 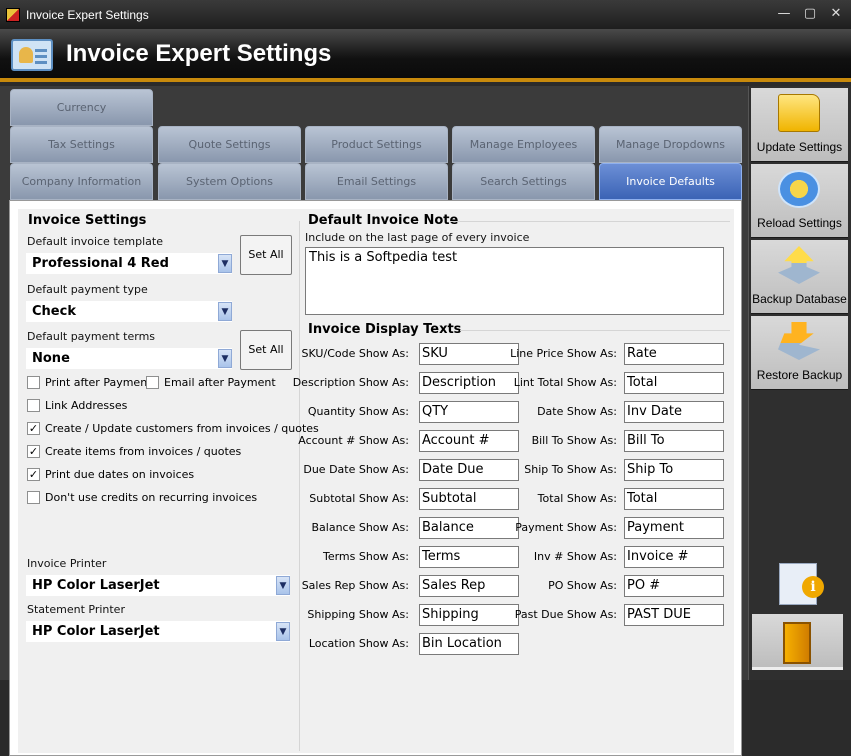 I want to click on display-text-input: Account #, so click(x=469, y=441).